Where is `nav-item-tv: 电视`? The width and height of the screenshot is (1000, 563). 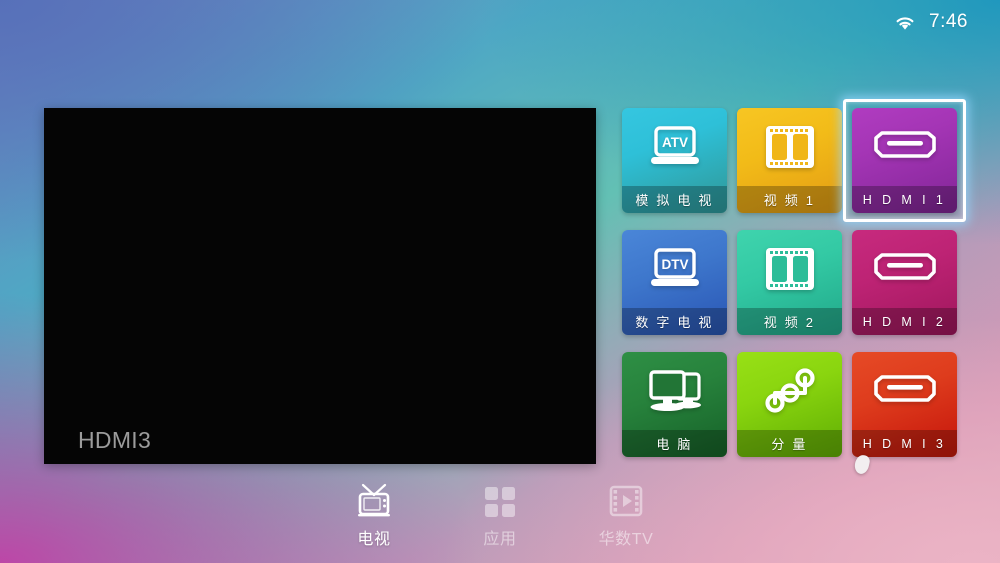 nav-item-tv: 电视 is located at coordinates (374, 514).